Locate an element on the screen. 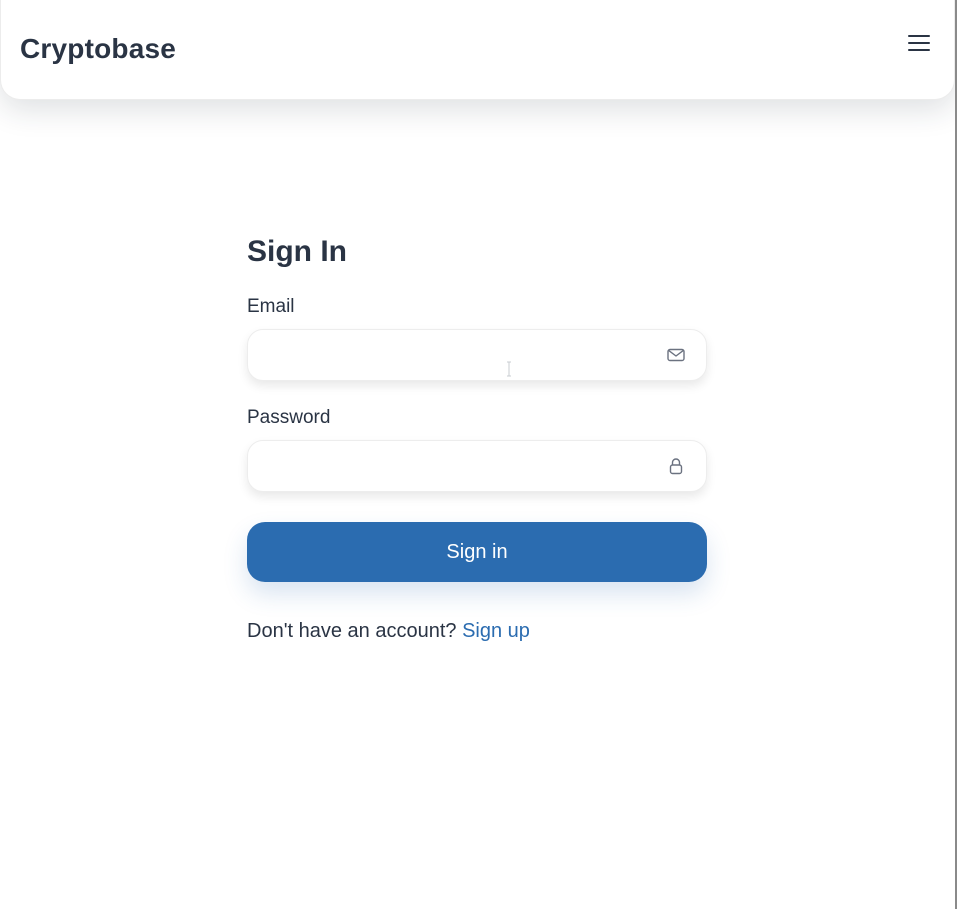 The image size is (957, 909). brand-logo: Cryptobase is located at coordinates (98, 49).